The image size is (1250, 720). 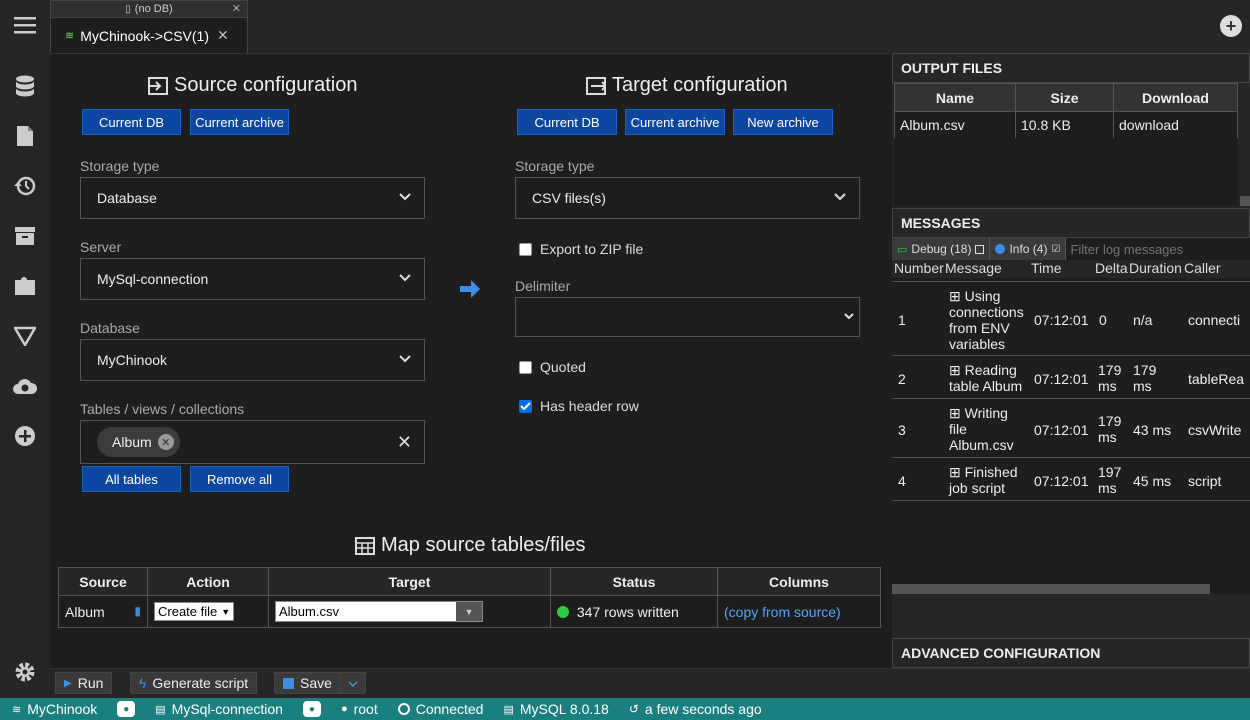 What do you see at coordinates (941, 249) in the screenshot?
I see `debug-filter-toggle: ▭ Debug (18)` at bounding box center [941, 249].